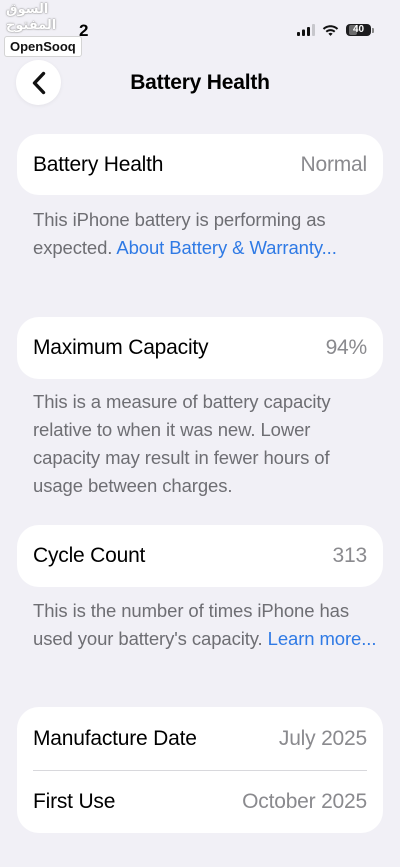  I want to click on maximum-capacity-card: Maximum Capacity 94%, so click(200, 348).